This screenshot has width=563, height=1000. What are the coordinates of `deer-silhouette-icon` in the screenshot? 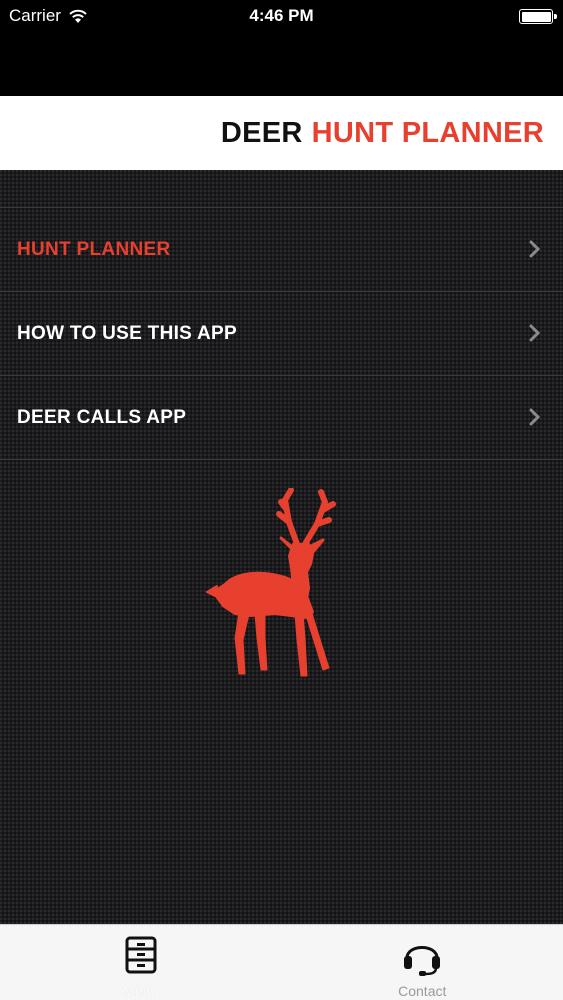 It's located at (271, 582).